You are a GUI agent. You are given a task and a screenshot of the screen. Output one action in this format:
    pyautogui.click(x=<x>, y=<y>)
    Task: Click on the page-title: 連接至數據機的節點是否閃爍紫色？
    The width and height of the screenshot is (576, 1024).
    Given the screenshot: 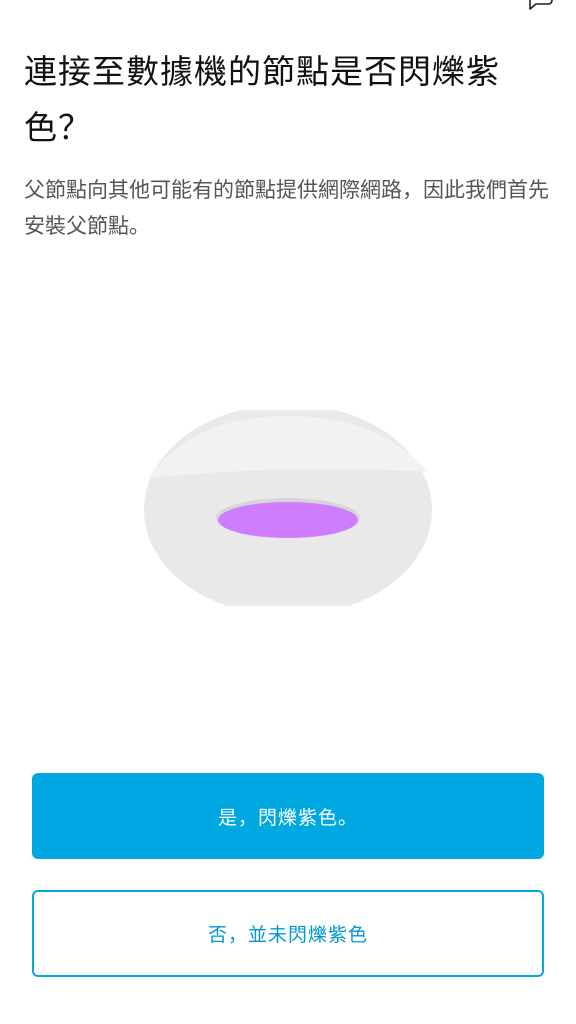 What is the action you would take?
    pyautogui.click(x=262, y=99)
    